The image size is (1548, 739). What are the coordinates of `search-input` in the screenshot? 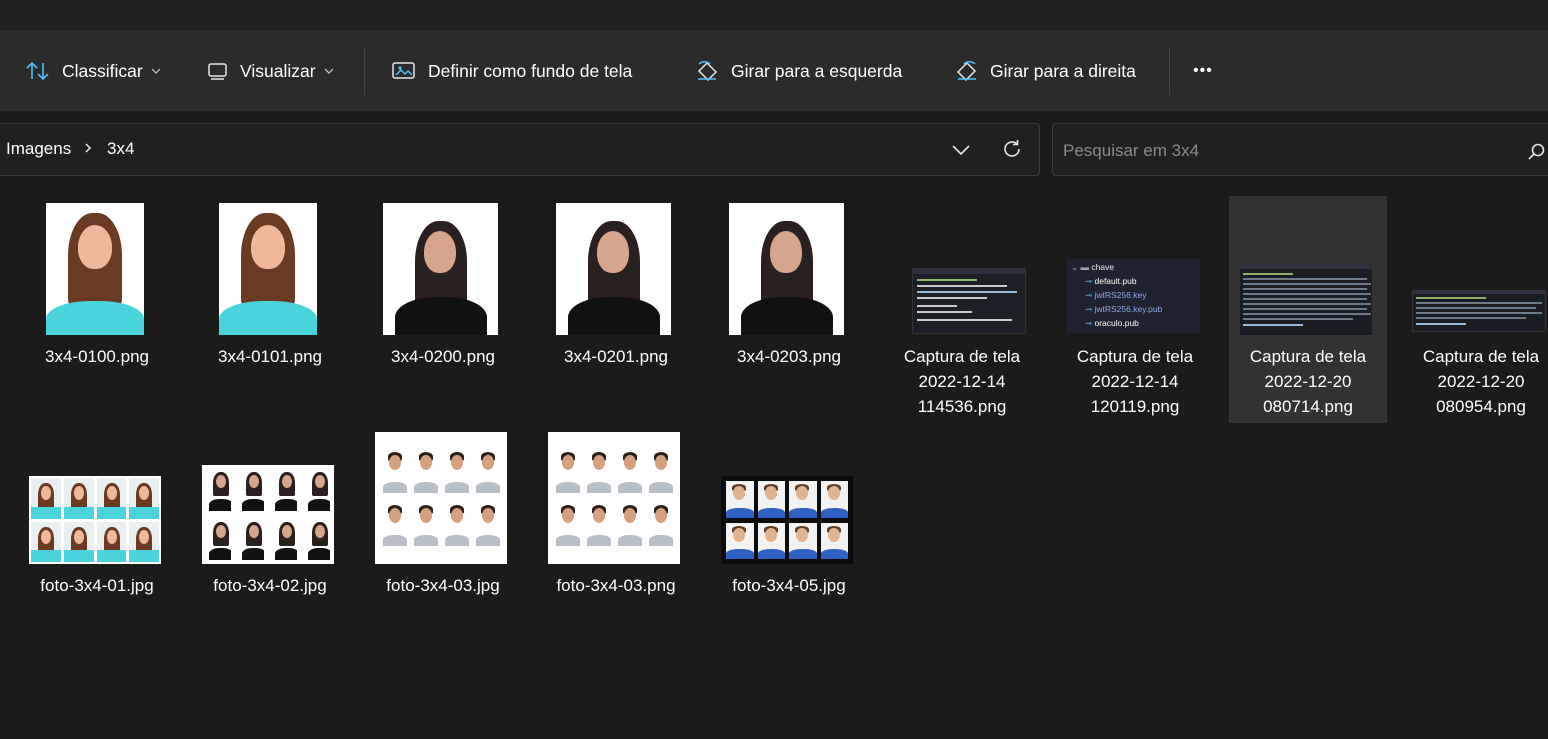 It's located at (1283, 151).